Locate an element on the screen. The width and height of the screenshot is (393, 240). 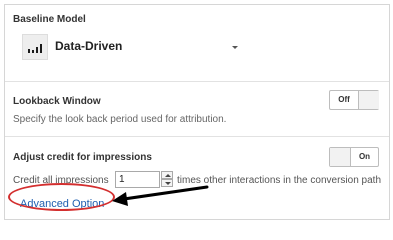
baseline-model-dropdown: Data-Driven is located at coordinates (130, 49).